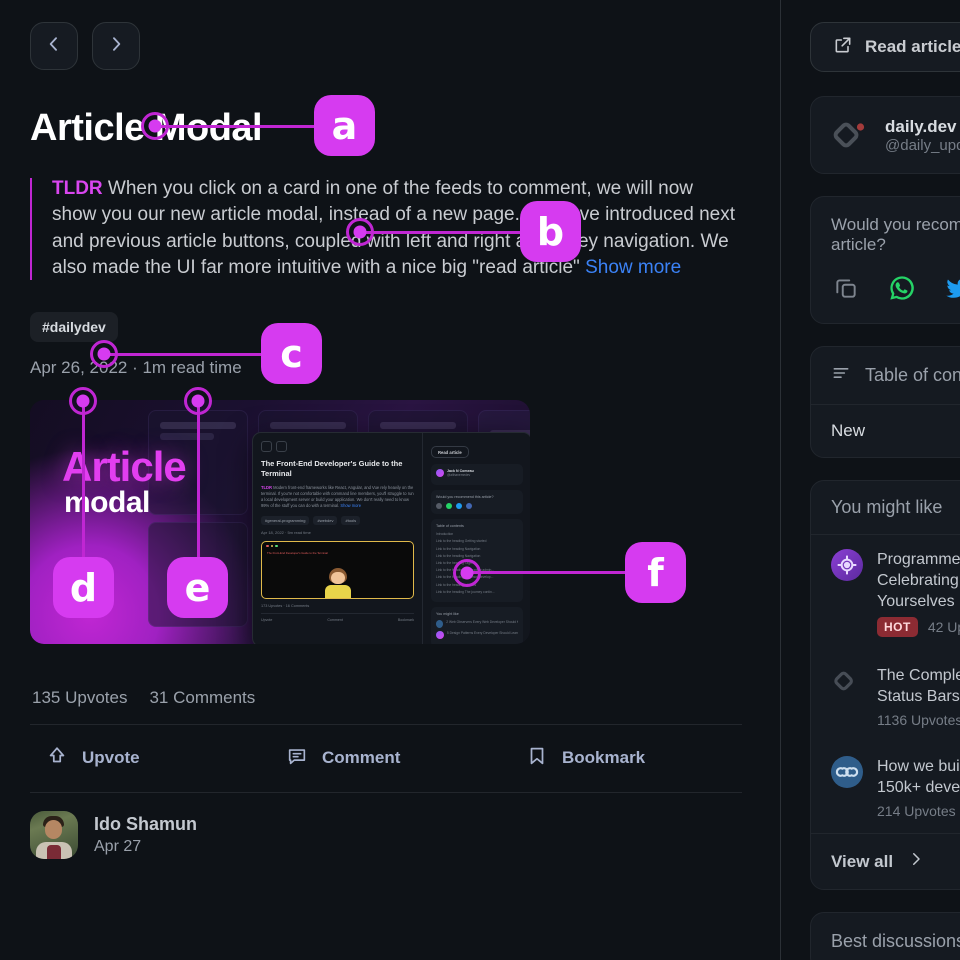 The image size is (960, 960). I want to click on toc-title: Table of contents, so click(912, 375).